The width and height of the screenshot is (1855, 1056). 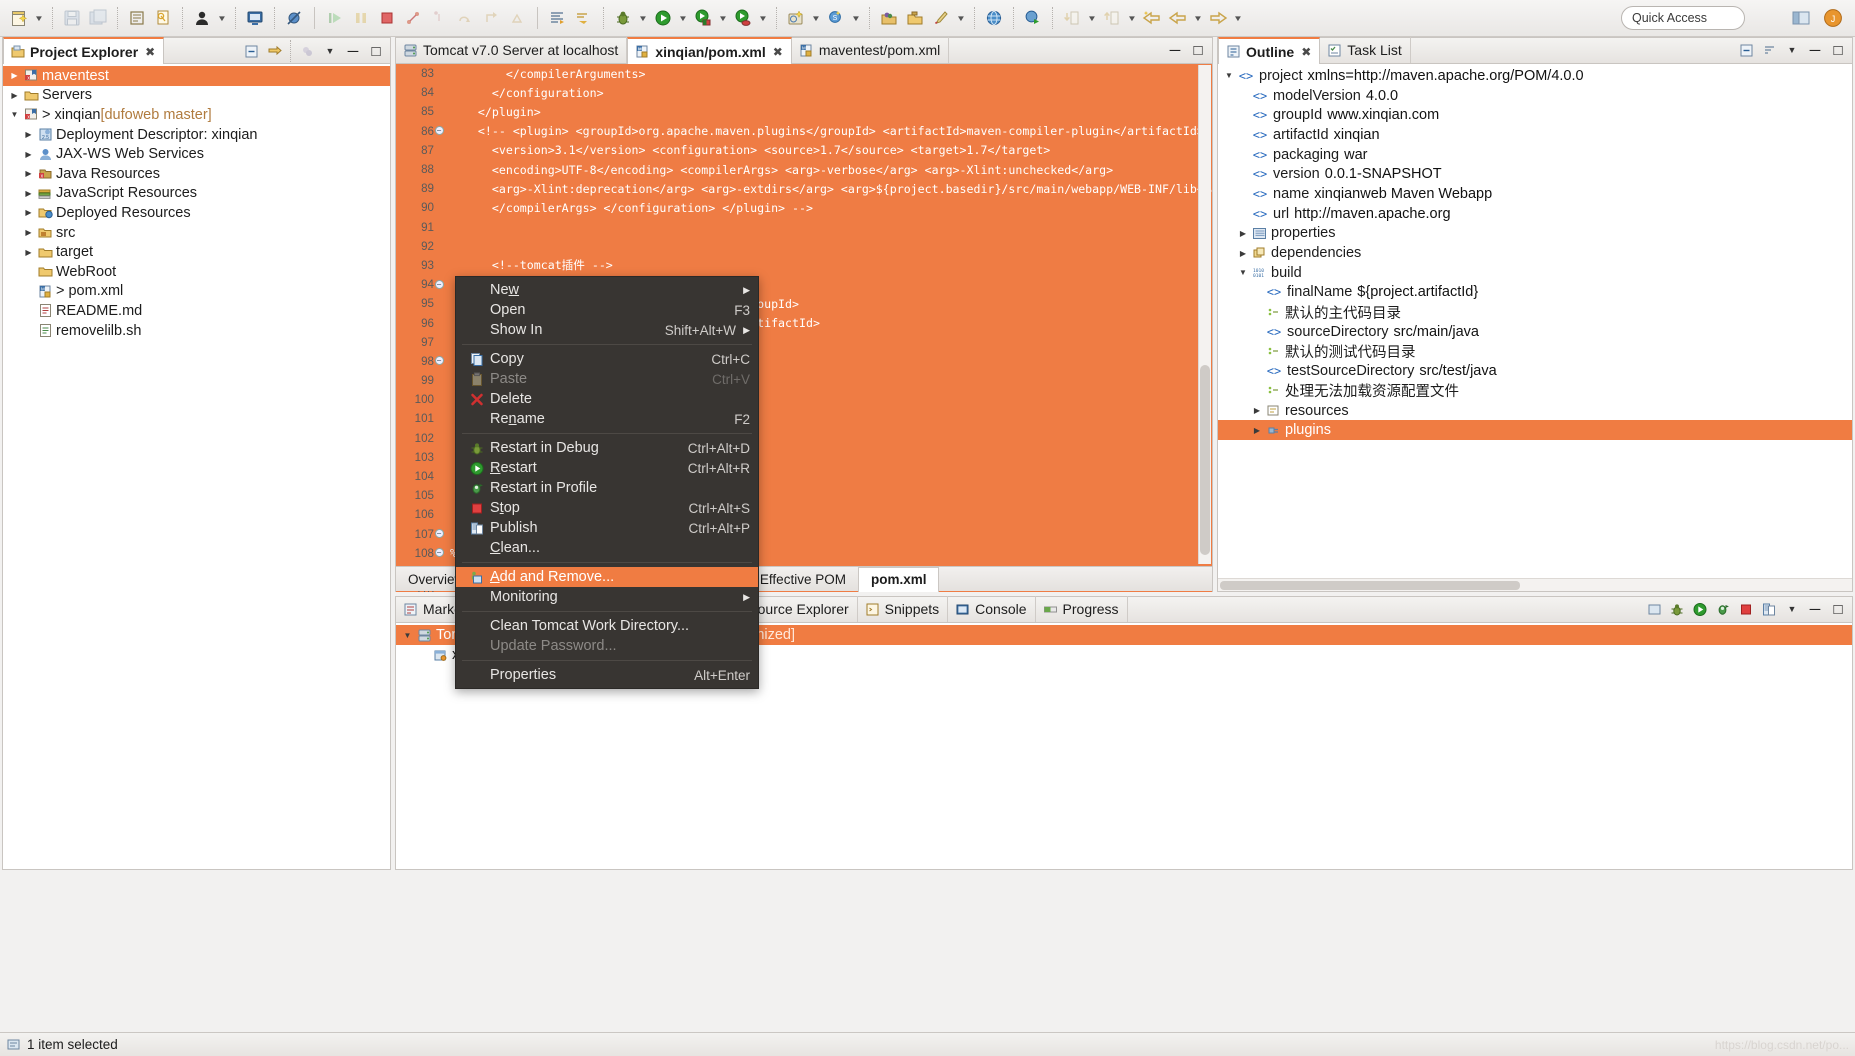 What do you see at coordinates (491, 18) in the screenshot?
I see `step-return-icon` at bounding box center [491, 18].